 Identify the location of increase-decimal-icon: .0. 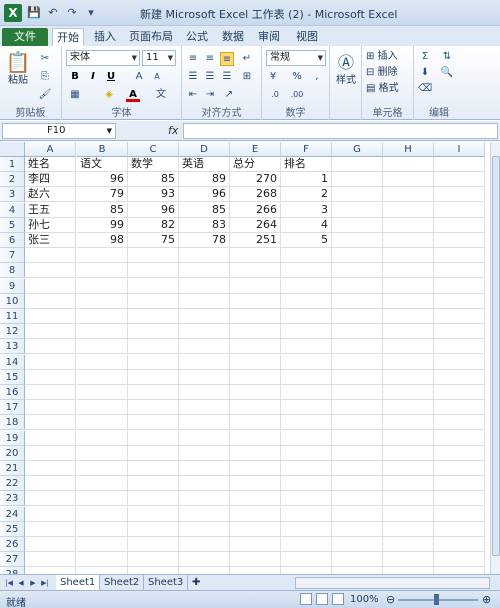
(275, 95).